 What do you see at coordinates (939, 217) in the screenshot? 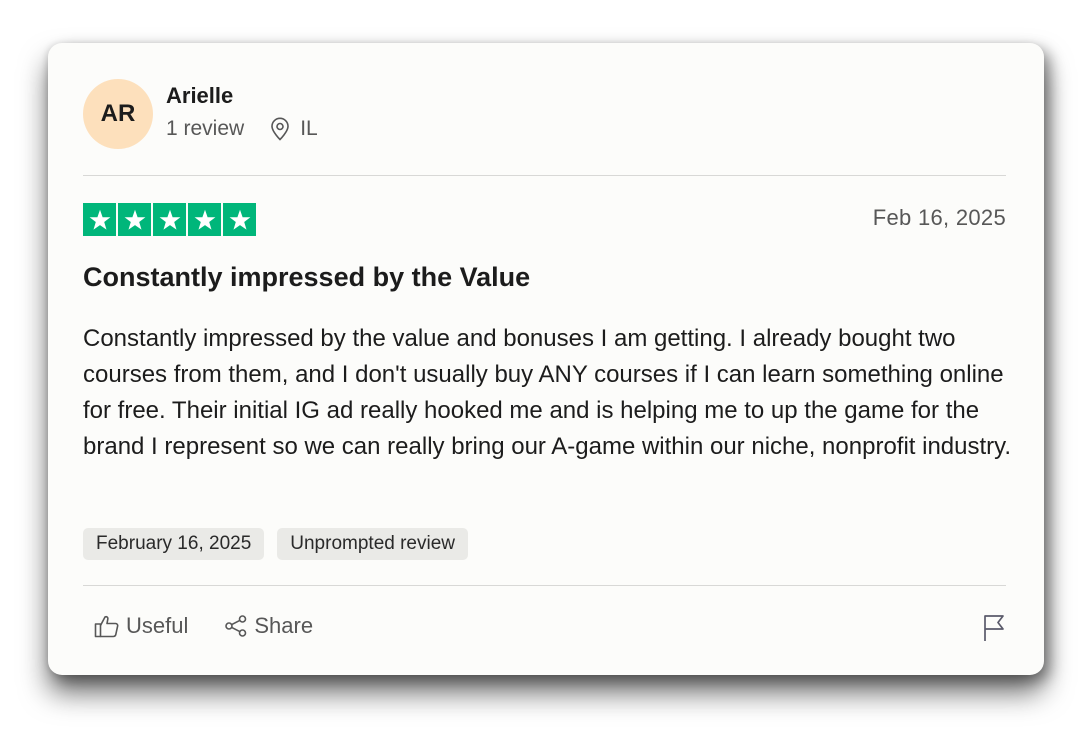
I see `review-date: Feb 16, 2025` at bounding box center [939, 217].